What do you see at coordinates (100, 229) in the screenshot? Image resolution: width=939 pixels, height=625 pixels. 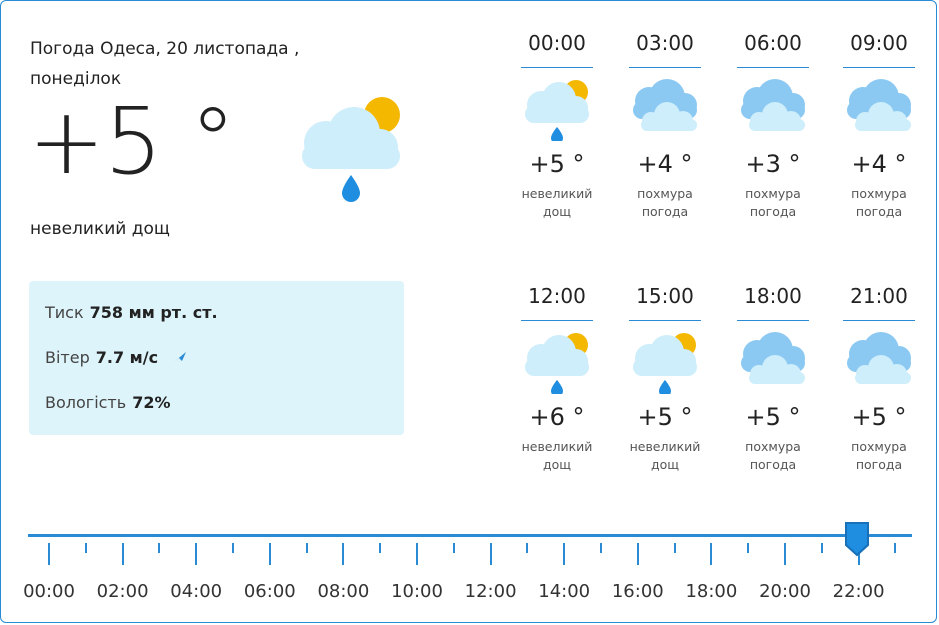 I see `current-condition: невеликий дощ` at bounding box center [100, 229].